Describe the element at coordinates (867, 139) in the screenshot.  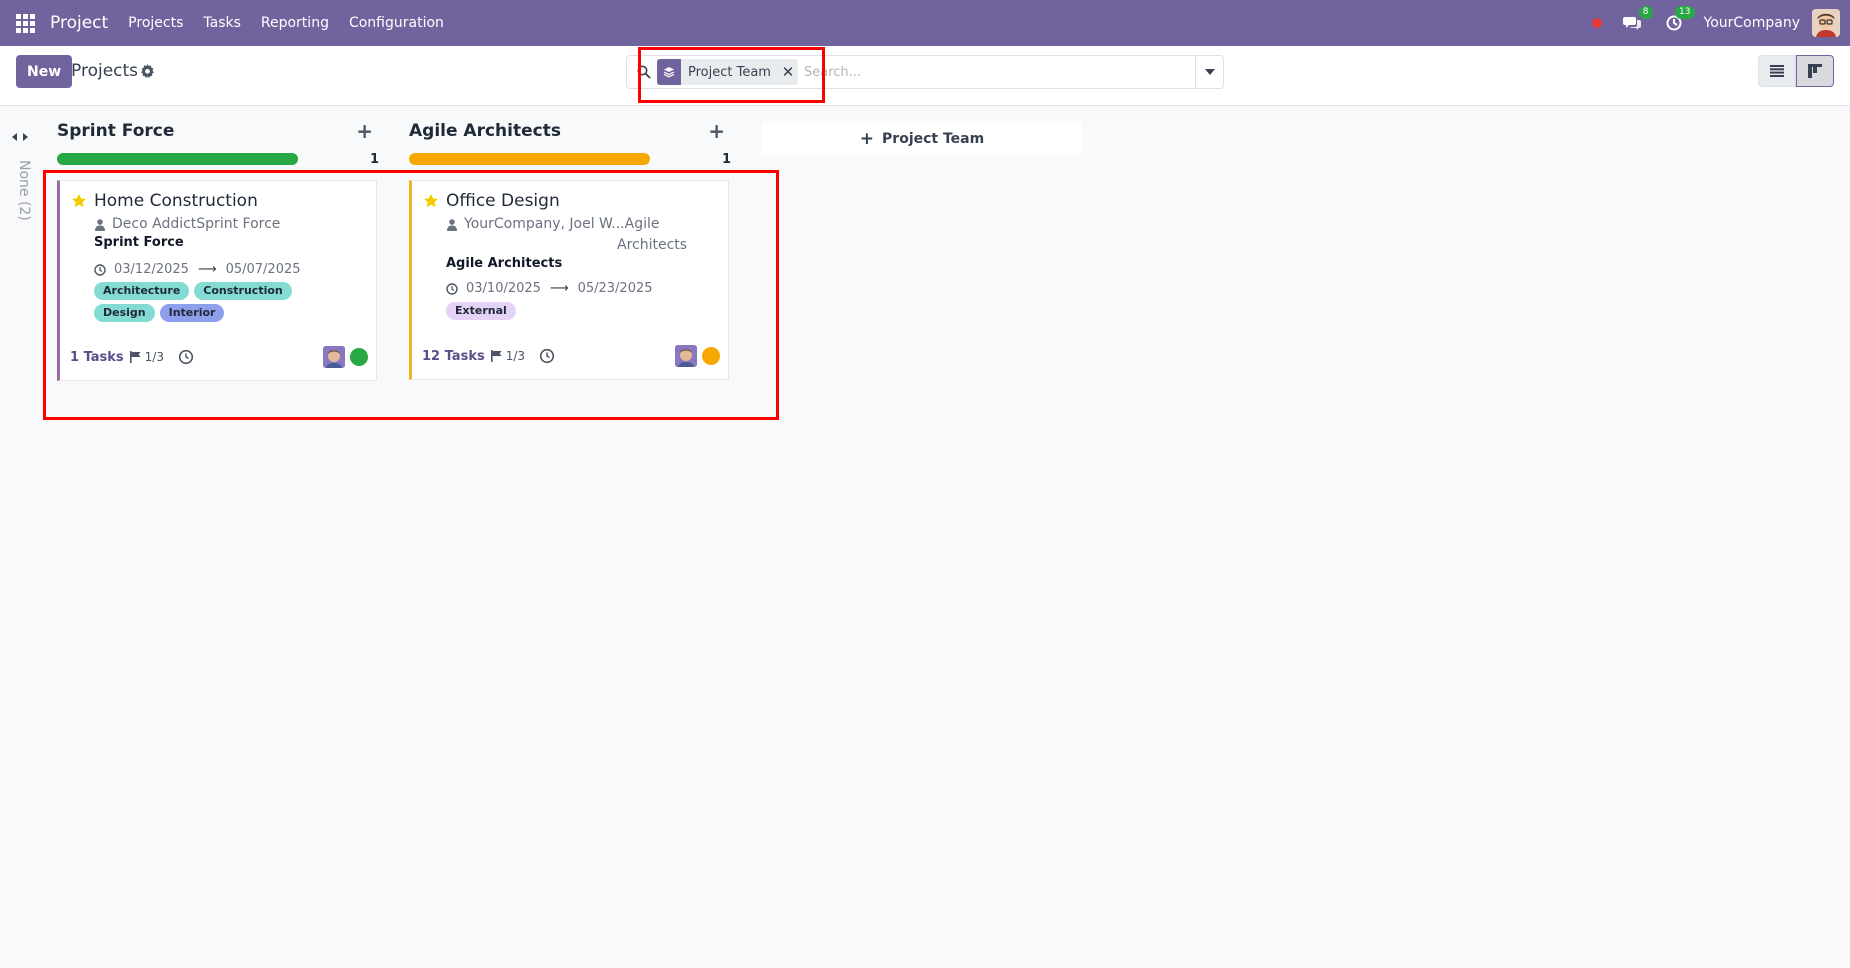
I see `plus-icon: +` at that location.